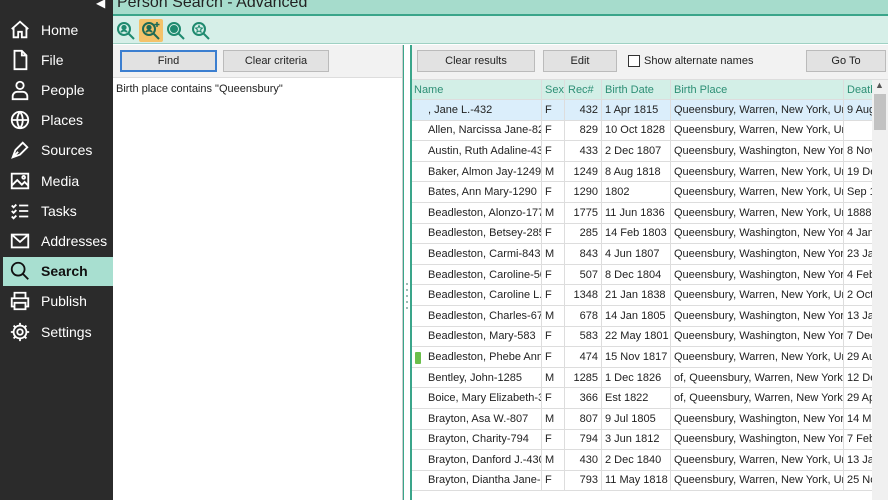 This screenshot has height=500, width=888. I want to click on panel-splitter, so click(406, 272).